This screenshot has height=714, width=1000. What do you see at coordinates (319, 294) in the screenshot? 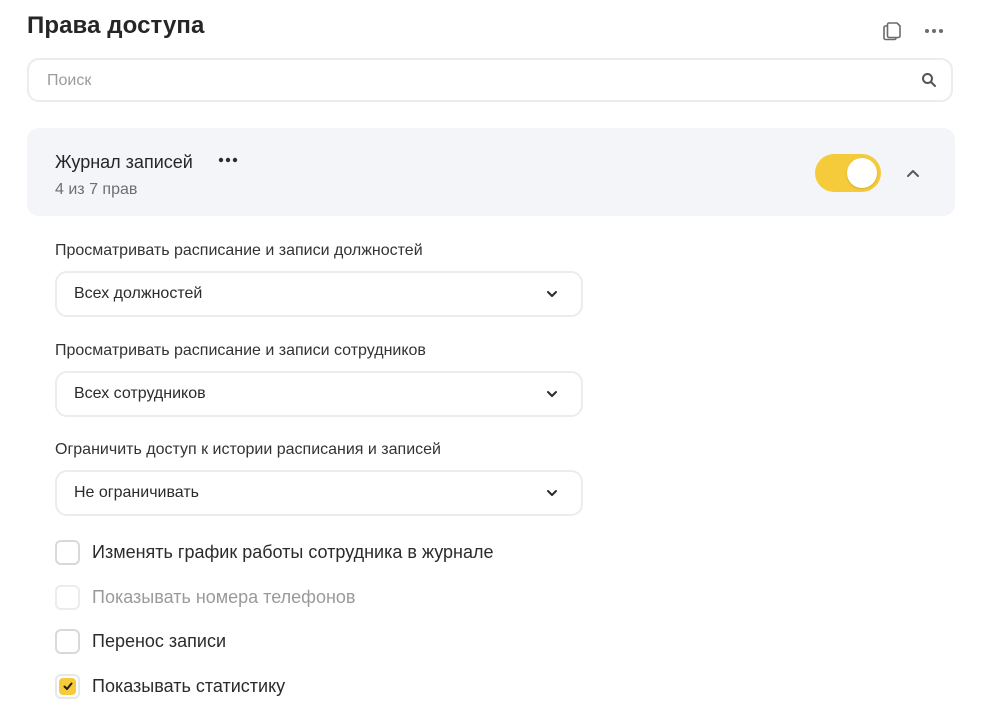
I see `positions-access-select: Всех должностей` at bounding box center [319, 294].